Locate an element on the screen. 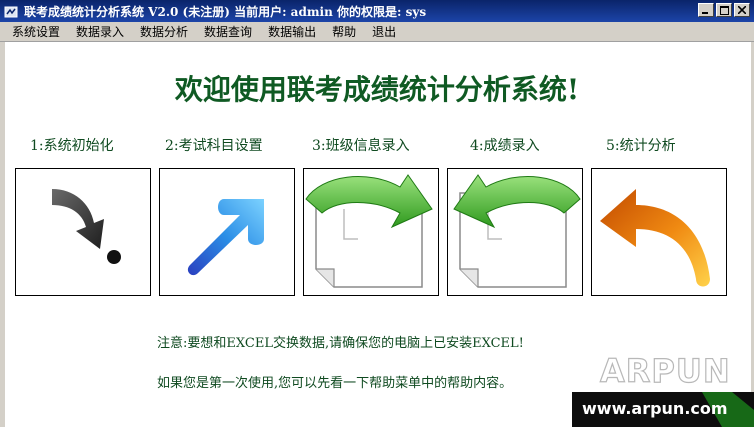 This screenshot has width=754, height=427. menu-bar: 系统设置 数据录入 数据分析 数据查询 数据输出 帮助 退出 is located at coordinates (377, 32).